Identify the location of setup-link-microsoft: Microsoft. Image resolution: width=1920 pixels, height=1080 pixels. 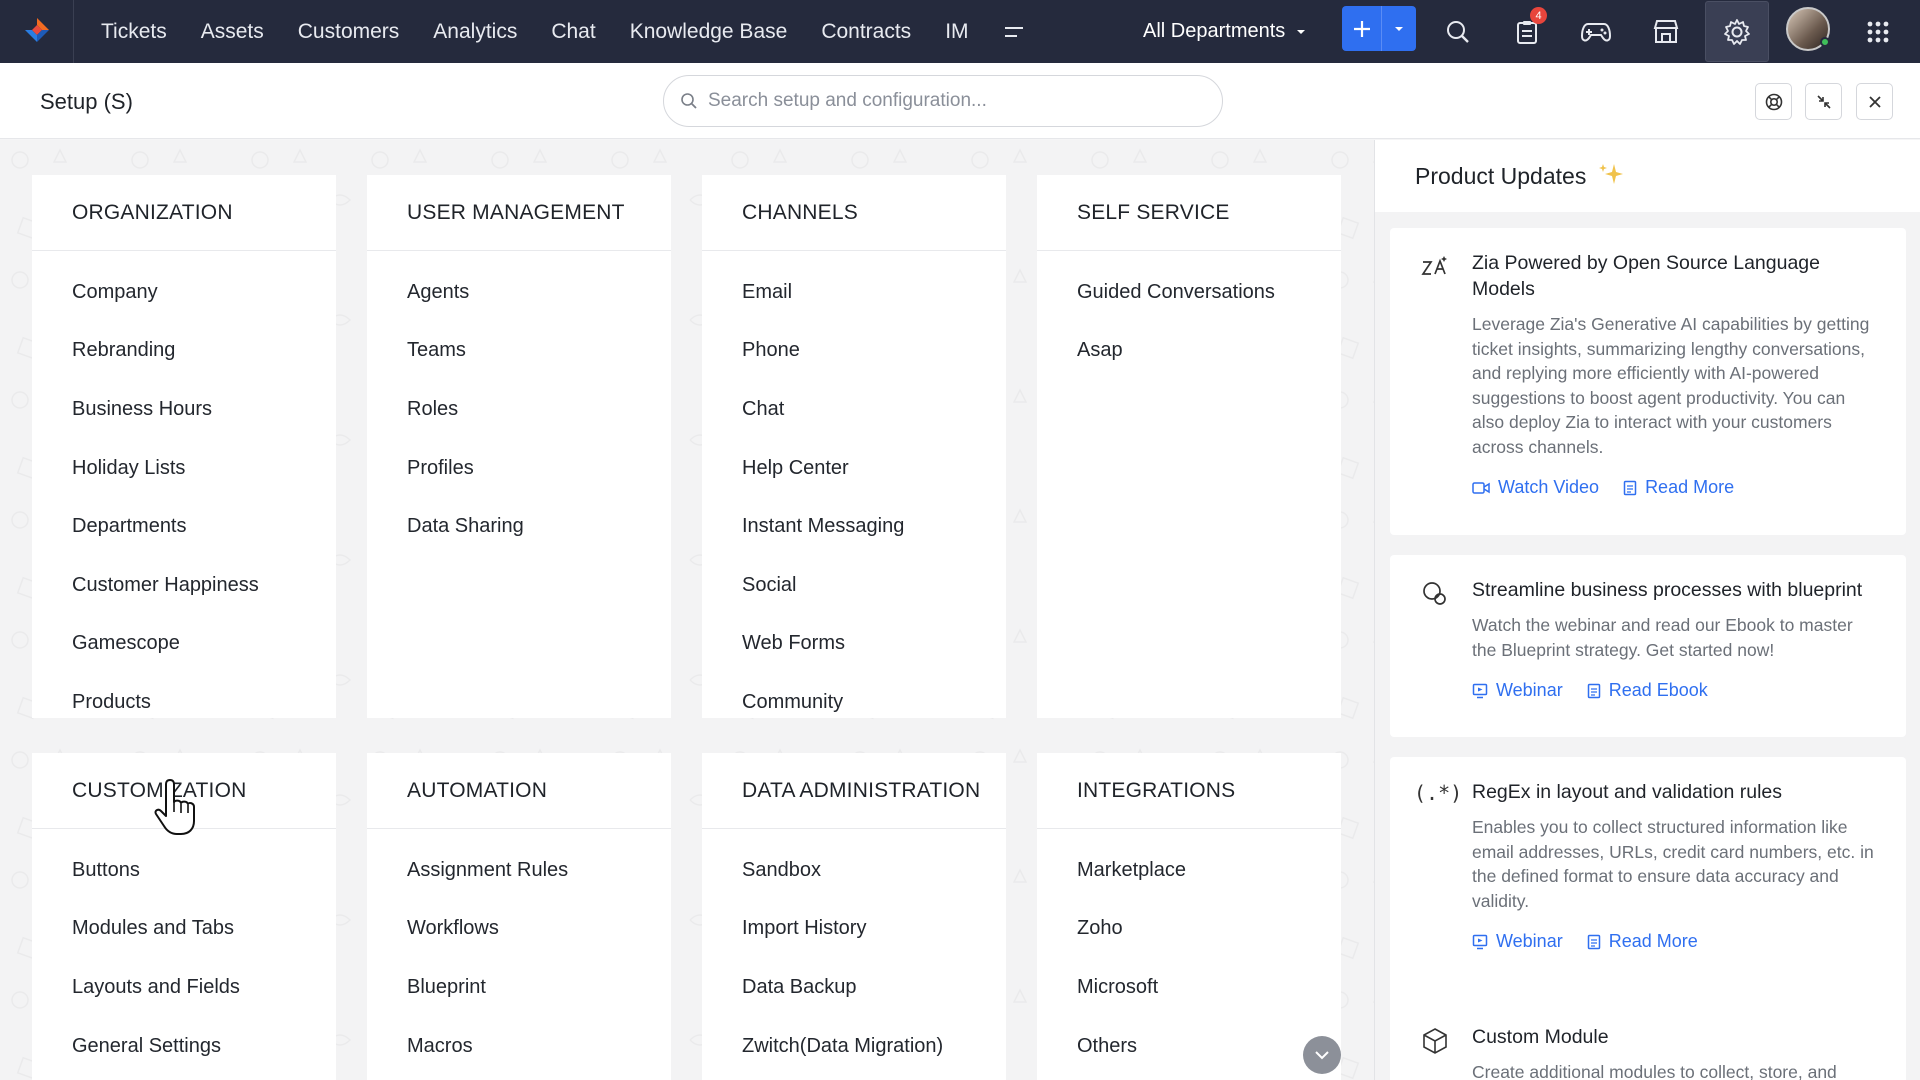
(1189, 987).